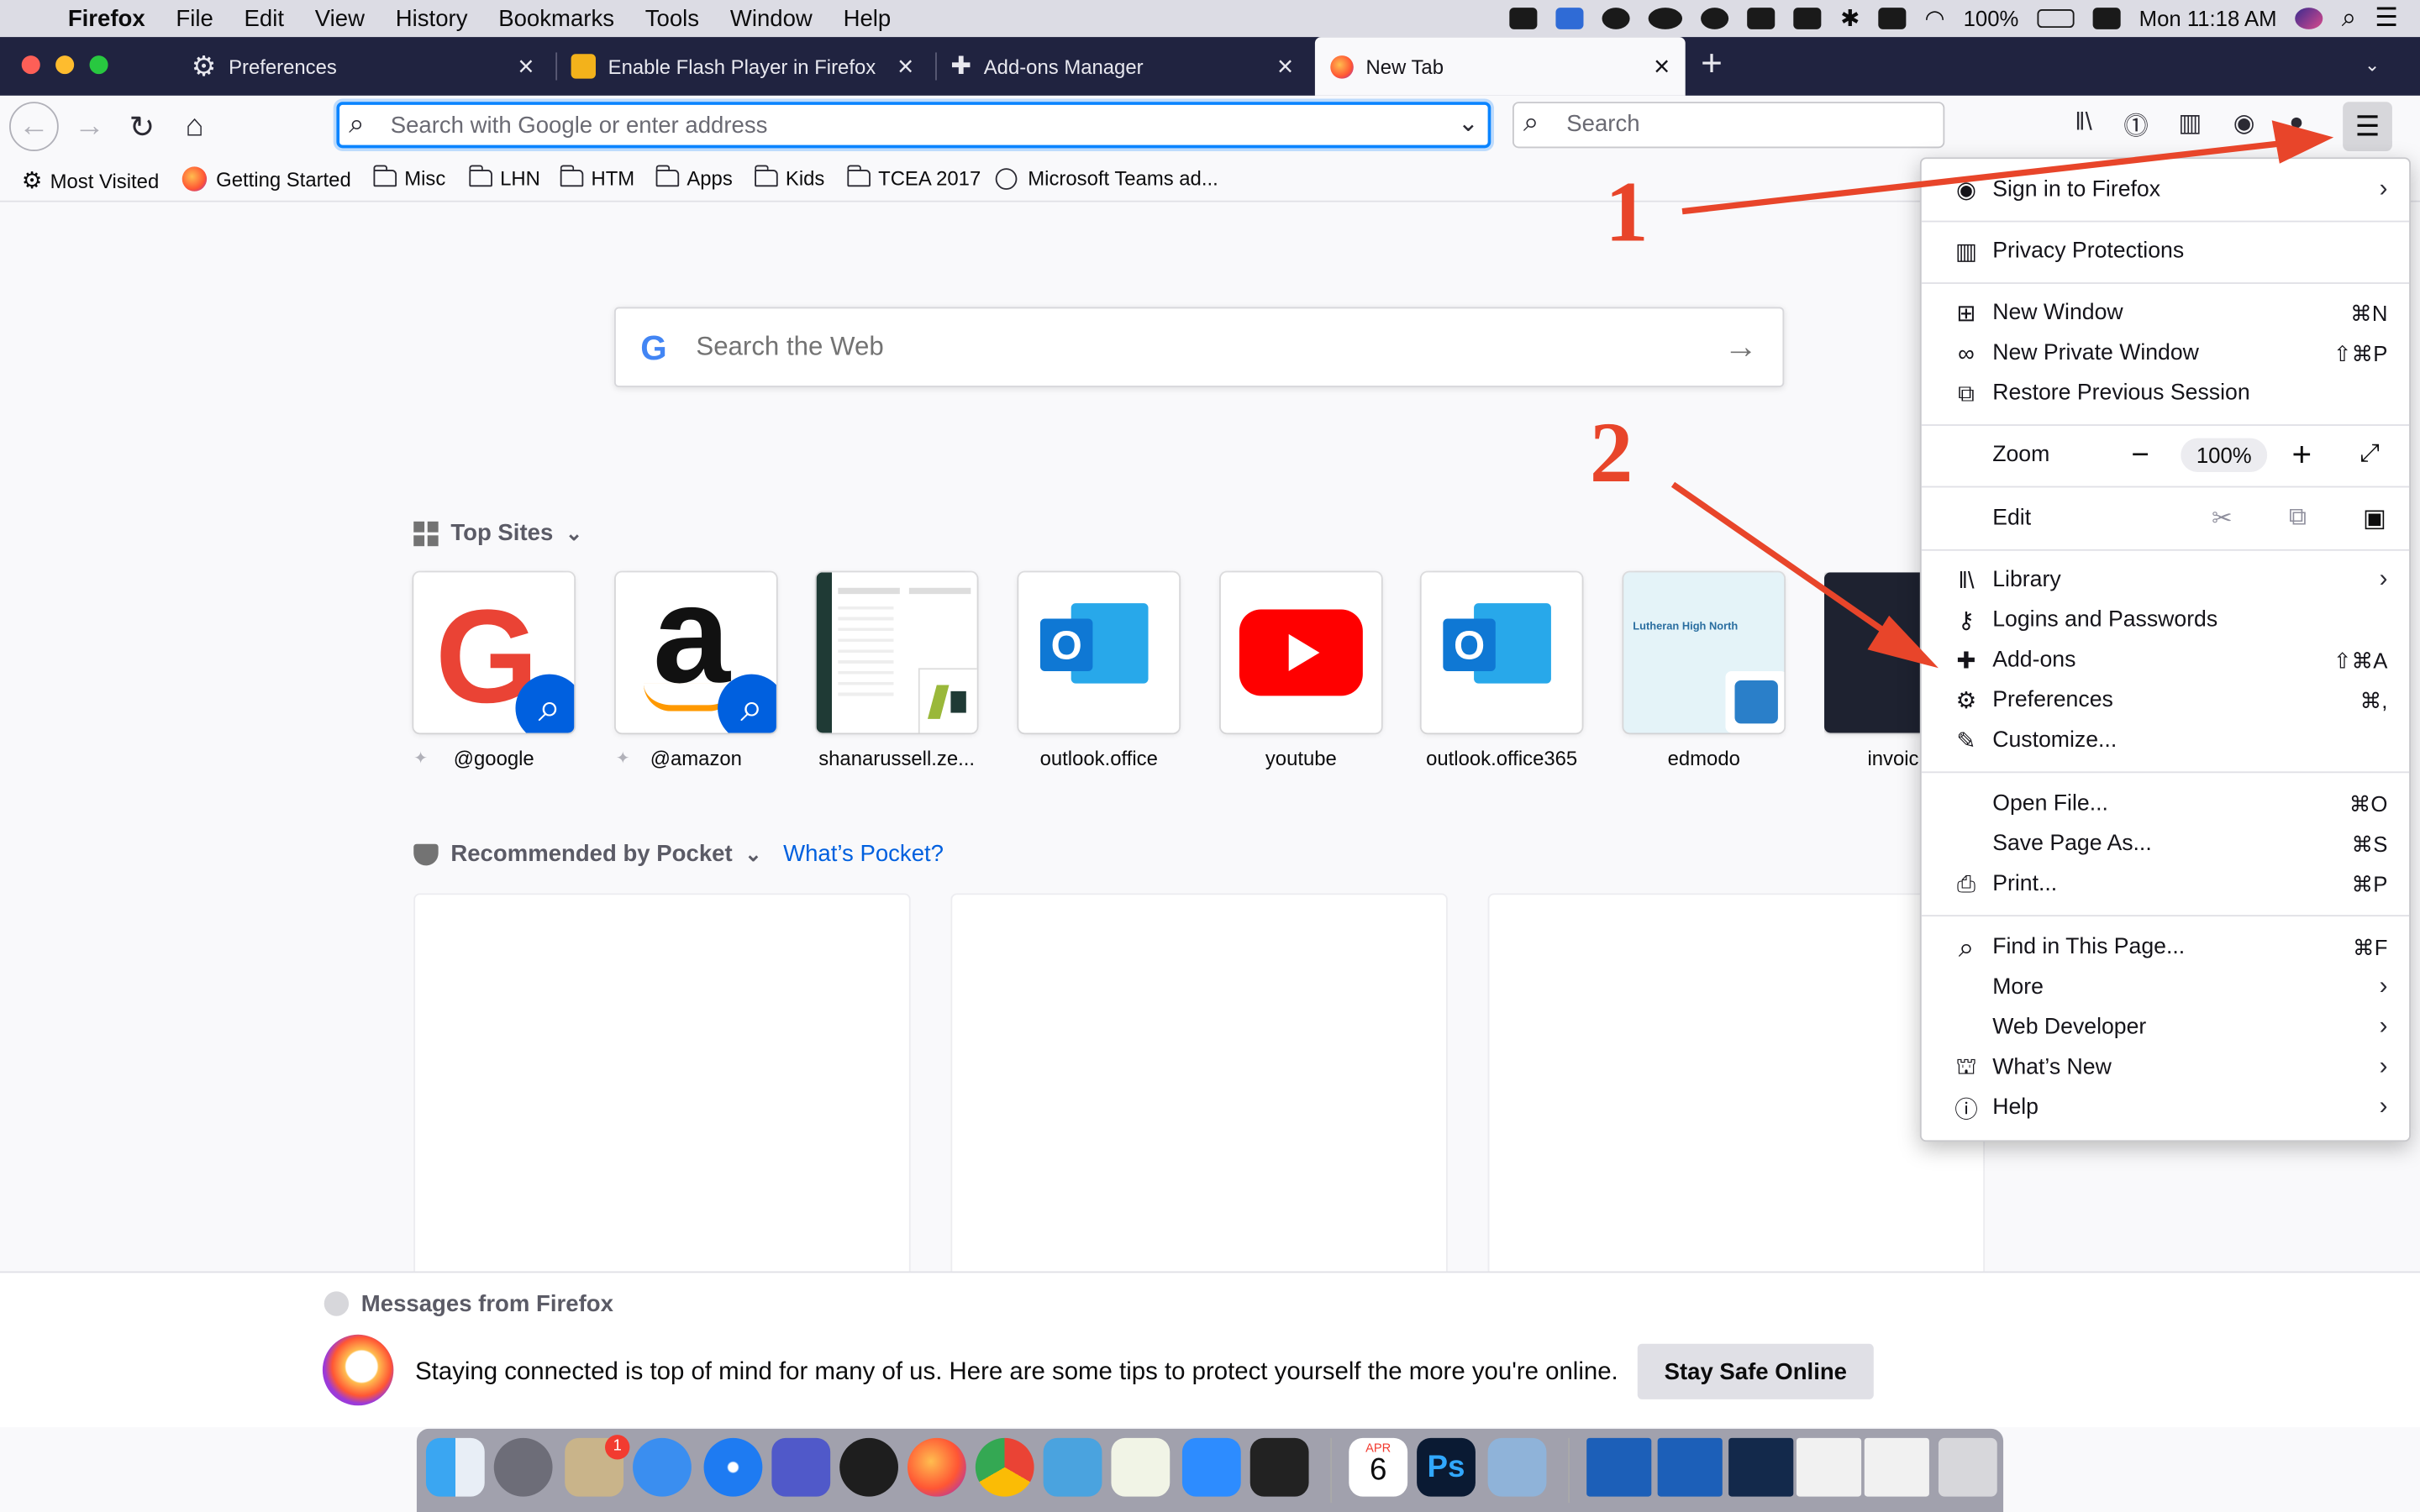 Image resolution: width=2420 pixels, height=1512 pixels. I want to click on arrow-1-line, so click(1982, 177).